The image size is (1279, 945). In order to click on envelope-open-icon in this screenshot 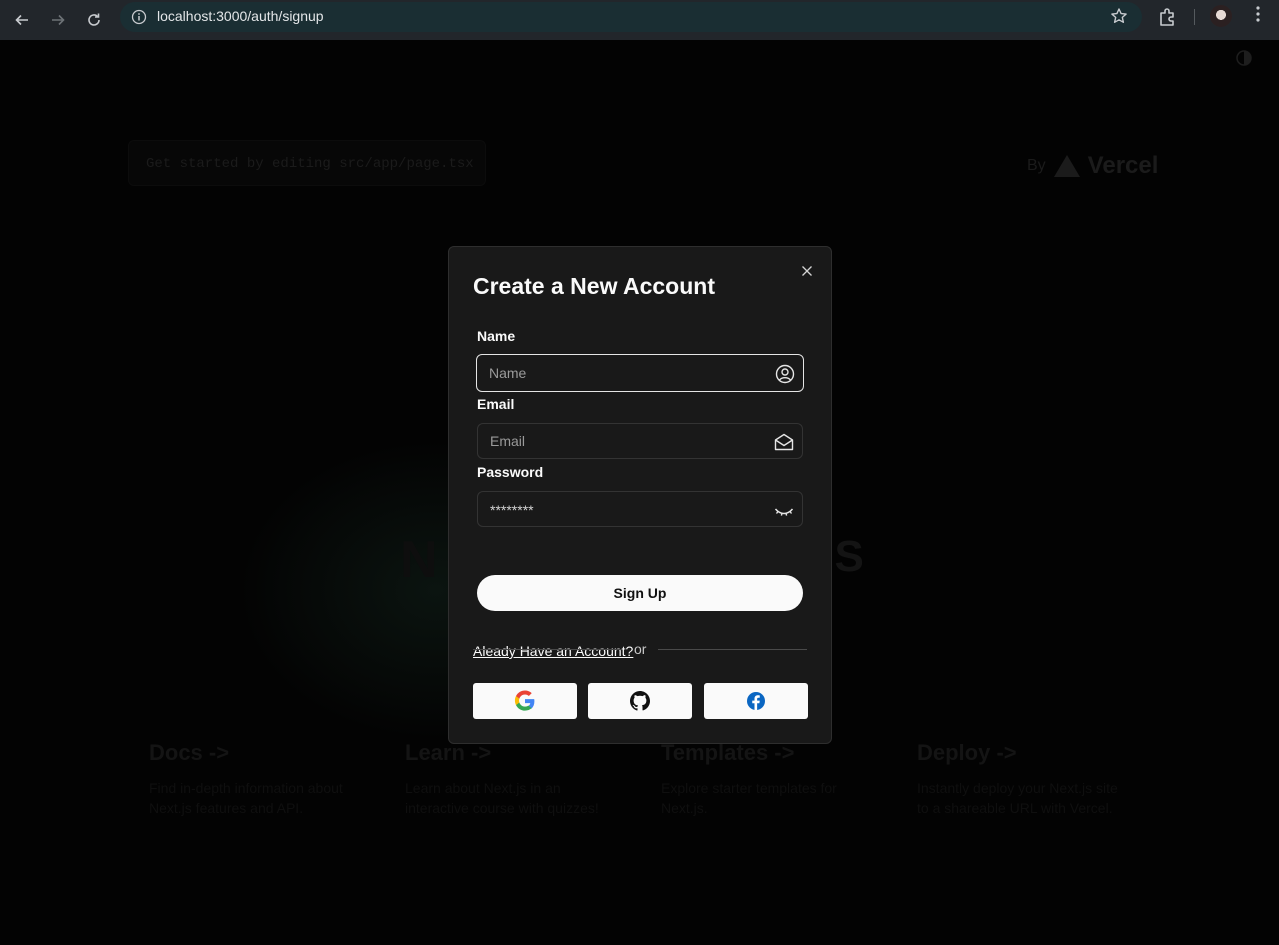, I will do `click(784, 442)`.